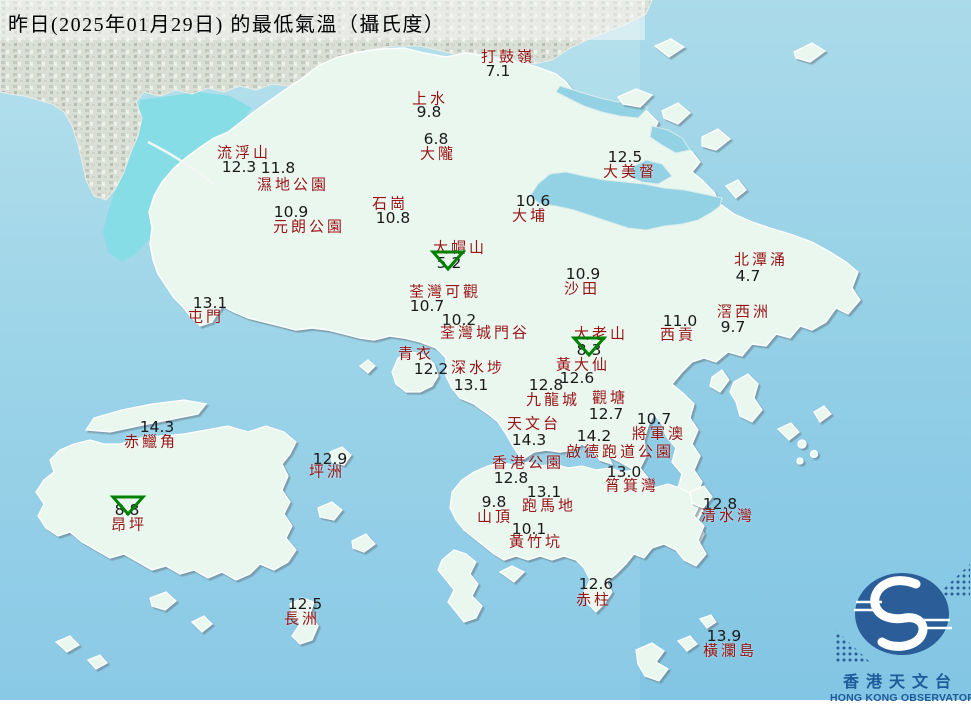  Describe the element at coordinates (327, 472) in the screenshot. I see `station-name: 坪洲` at that location.